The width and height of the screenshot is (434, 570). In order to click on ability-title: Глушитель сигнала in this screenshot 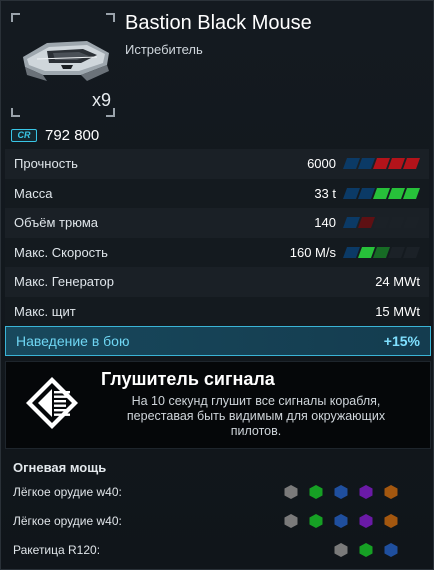, I will do `click(188, 379)`.